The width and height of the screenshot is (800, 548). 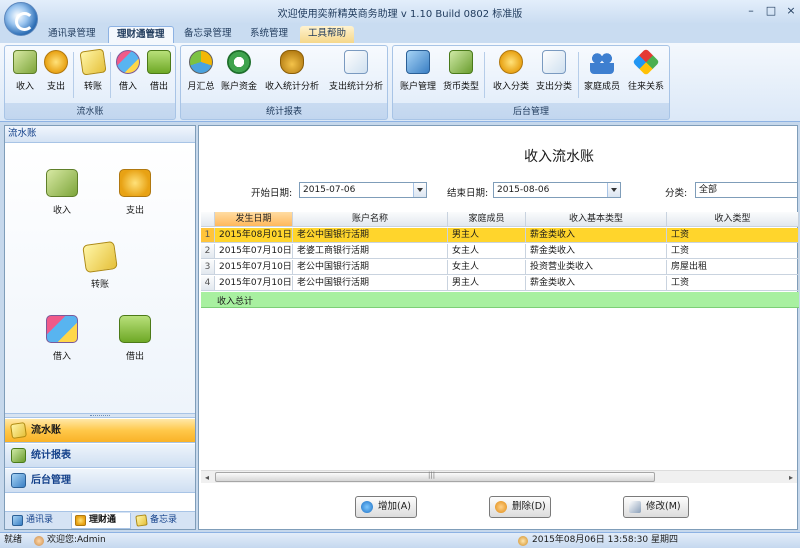 What do you see at coordinates (62, 338) in the screenshot?
I see `left-borrow-in-item: 借入` at bounding box center [62, 338].